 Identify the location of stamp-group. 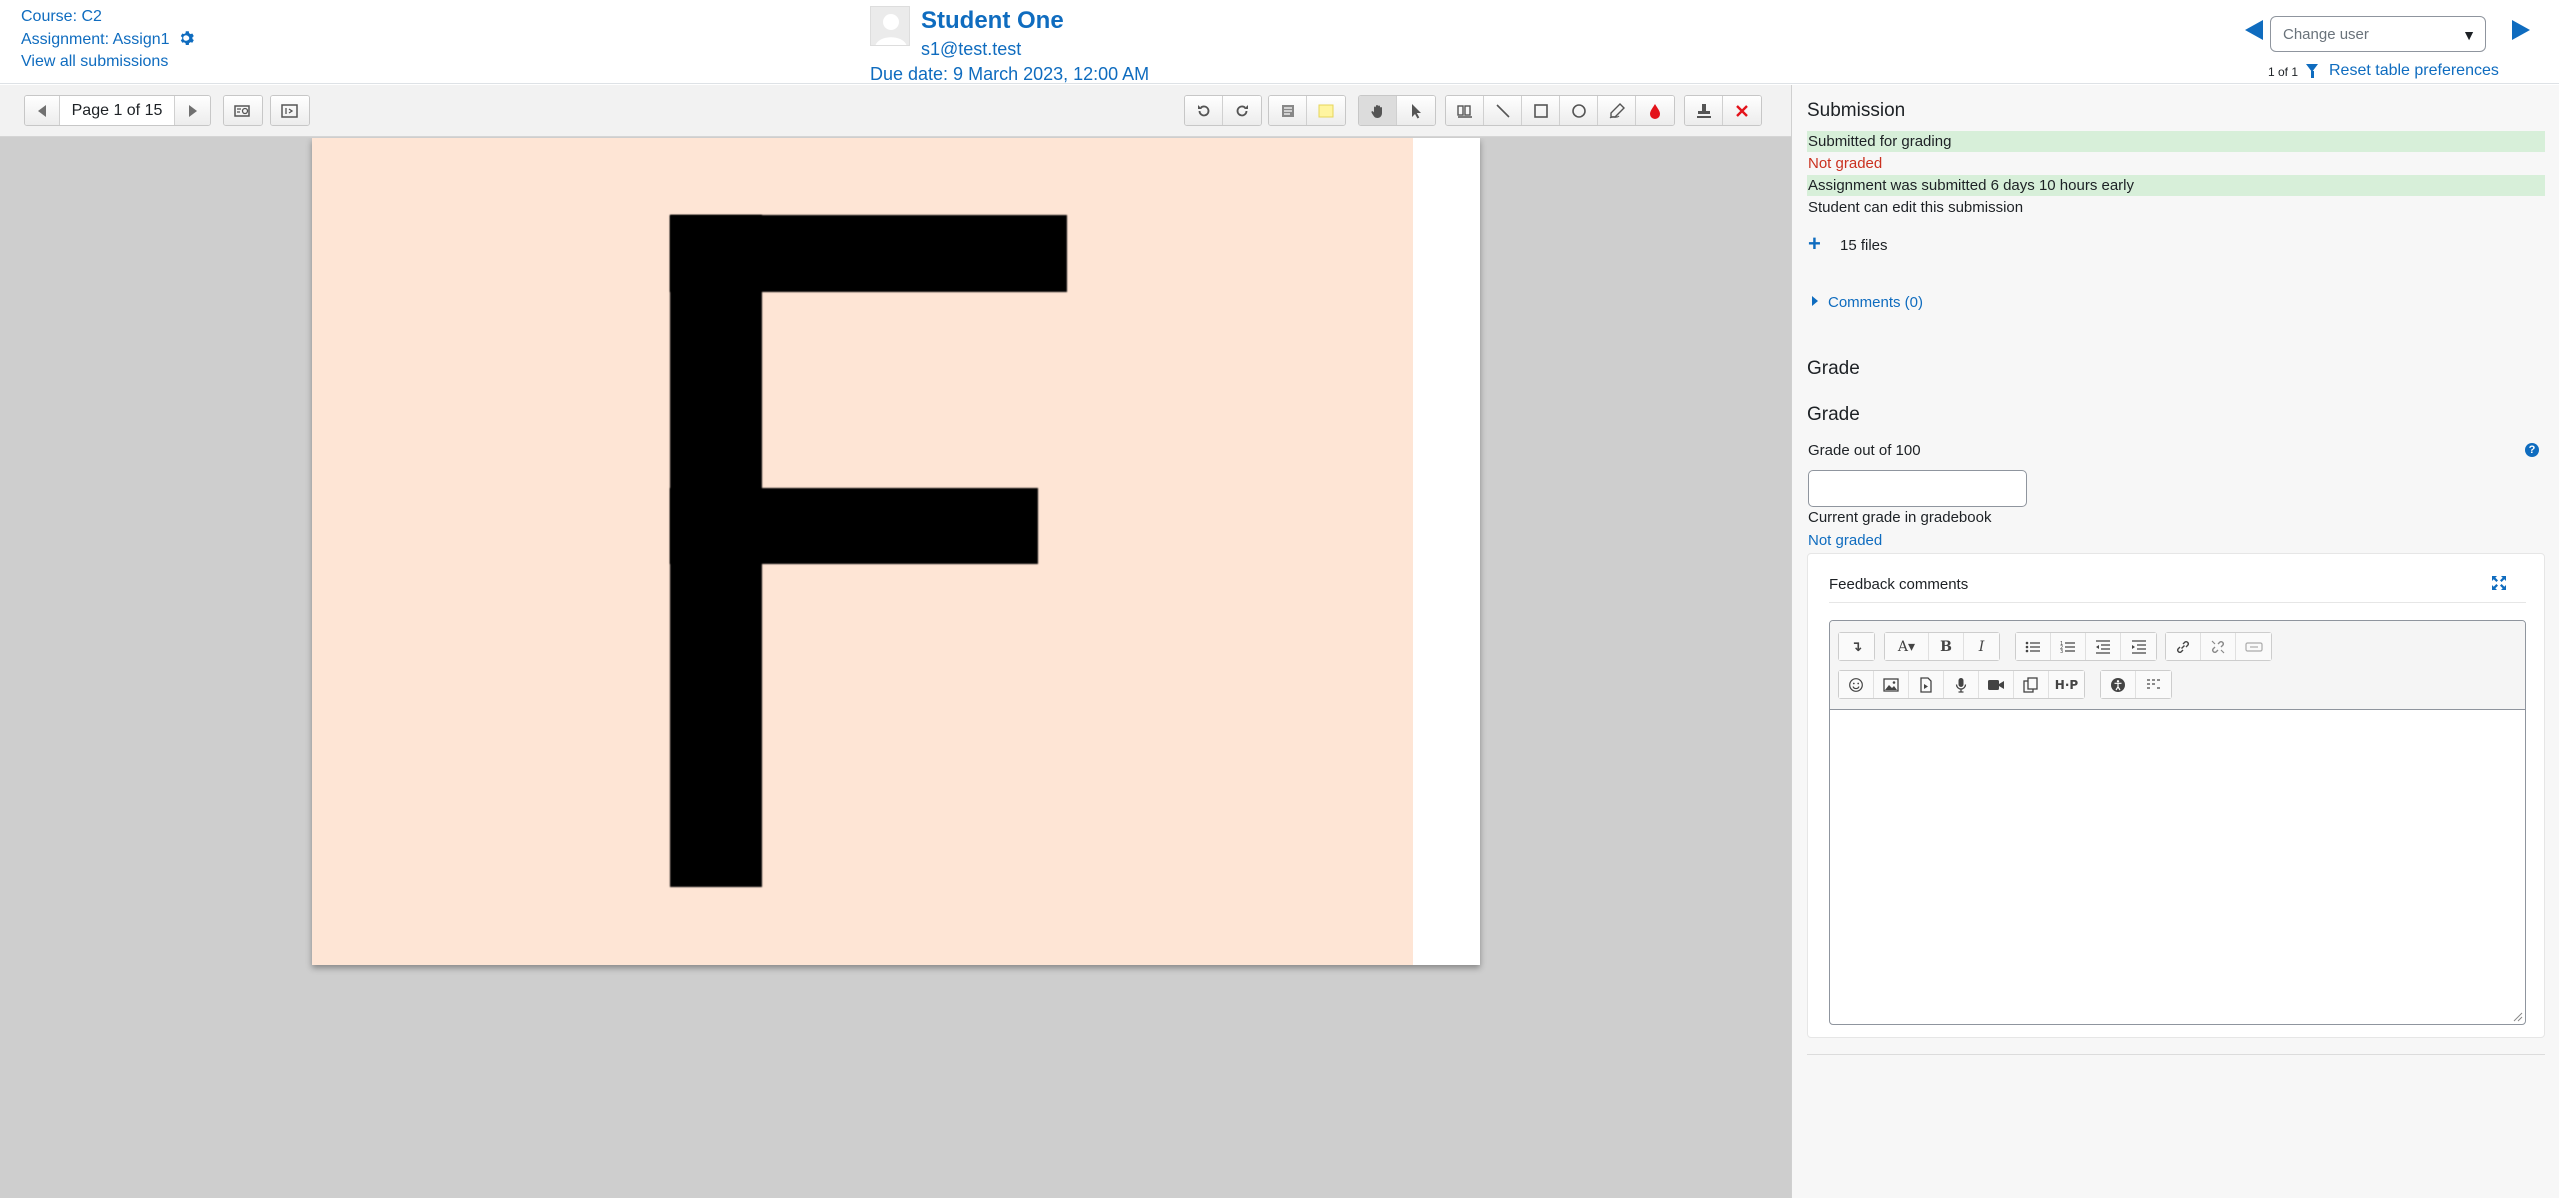
(1723, 110).